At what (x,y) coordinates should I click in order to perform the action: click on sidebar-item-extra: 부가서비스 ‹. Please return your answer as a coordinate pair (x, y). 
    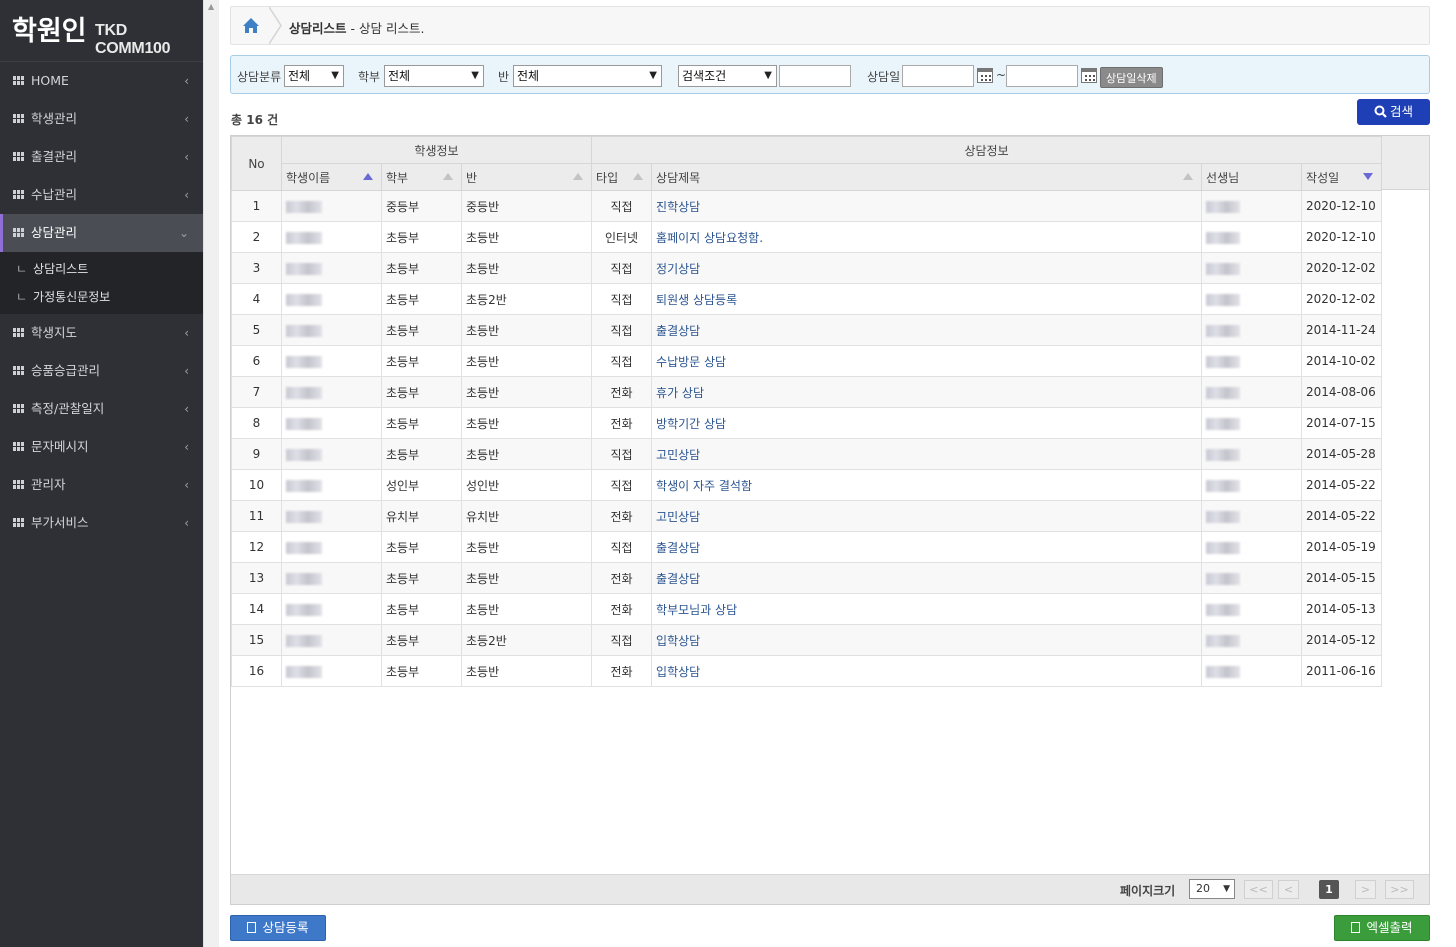
    Looking at the image, I should click on (101, 523).